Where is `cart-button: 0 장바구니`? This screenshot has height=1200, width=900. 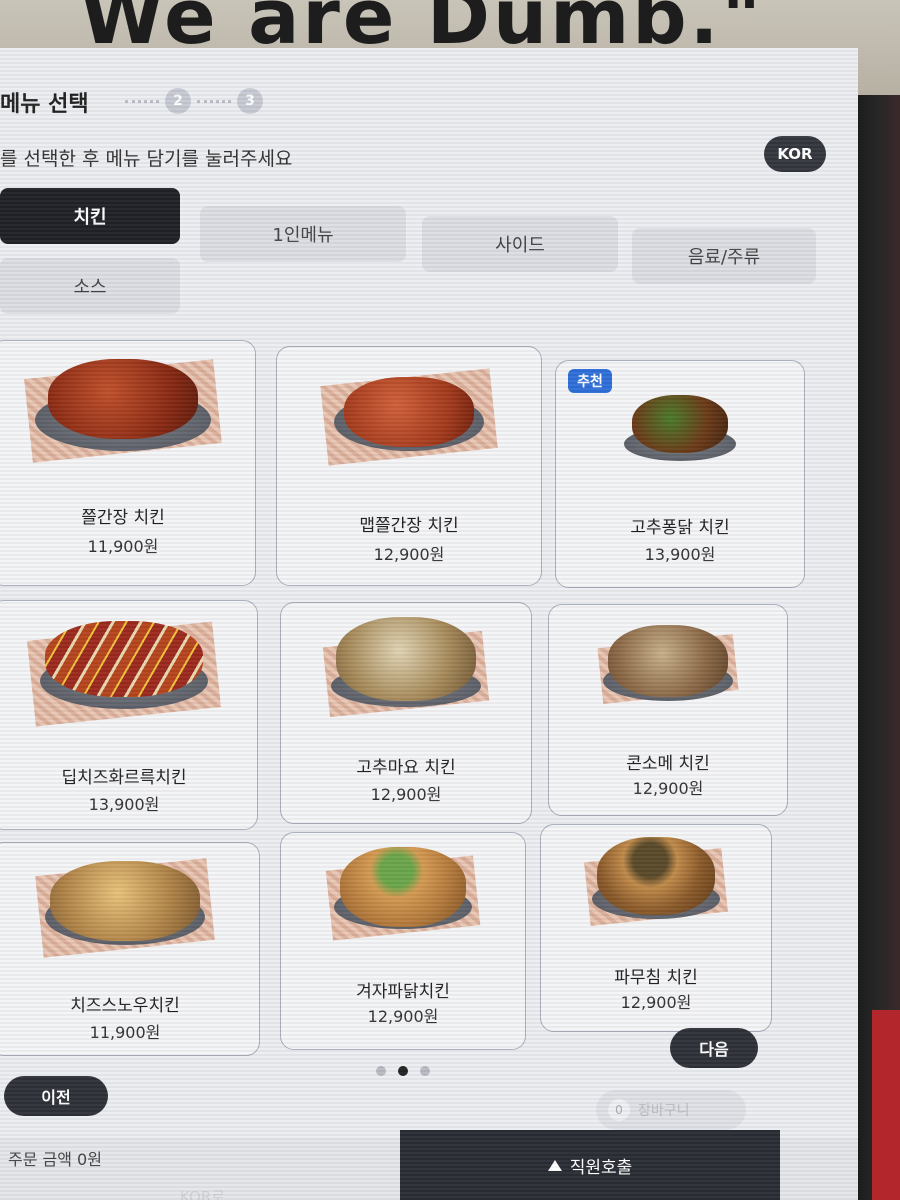 cart-button: 0 장바구니 is located at coordinates (671, 1110).